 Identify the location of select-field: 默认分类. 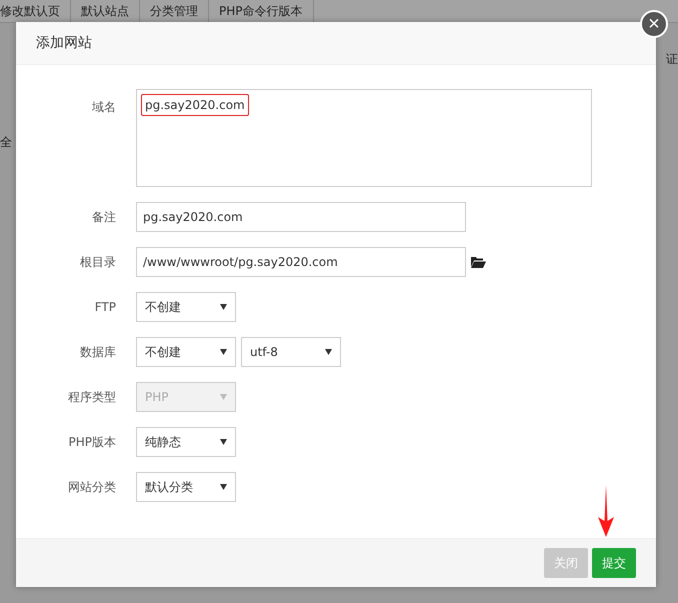
(186, 487).